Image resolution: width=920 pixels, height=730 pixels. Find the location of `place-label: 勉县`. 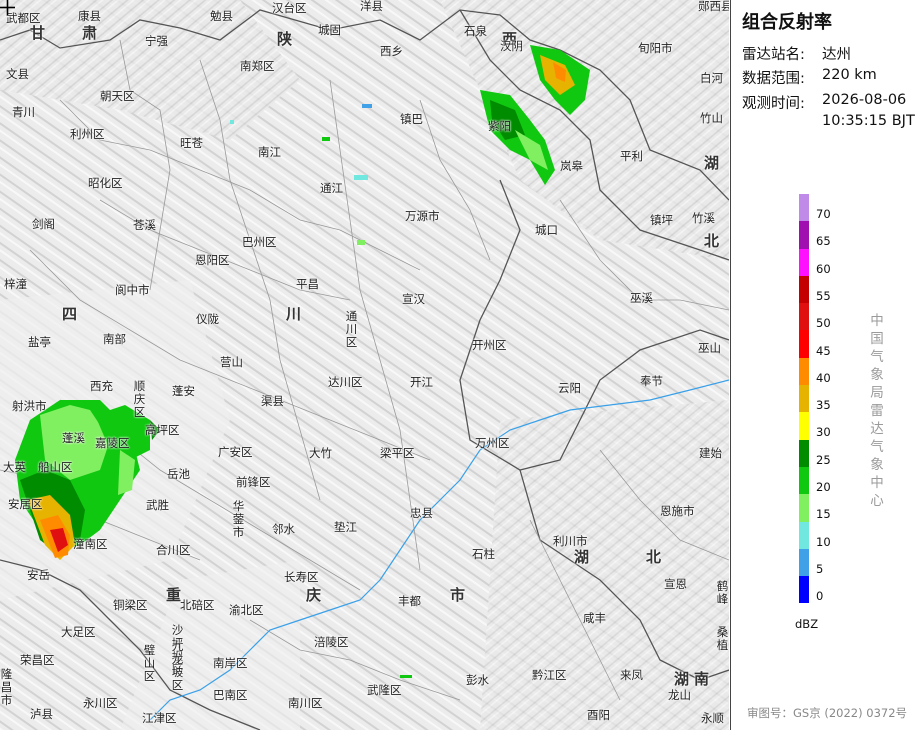

place-label: 勉县 is located at coordinates (221, 16).